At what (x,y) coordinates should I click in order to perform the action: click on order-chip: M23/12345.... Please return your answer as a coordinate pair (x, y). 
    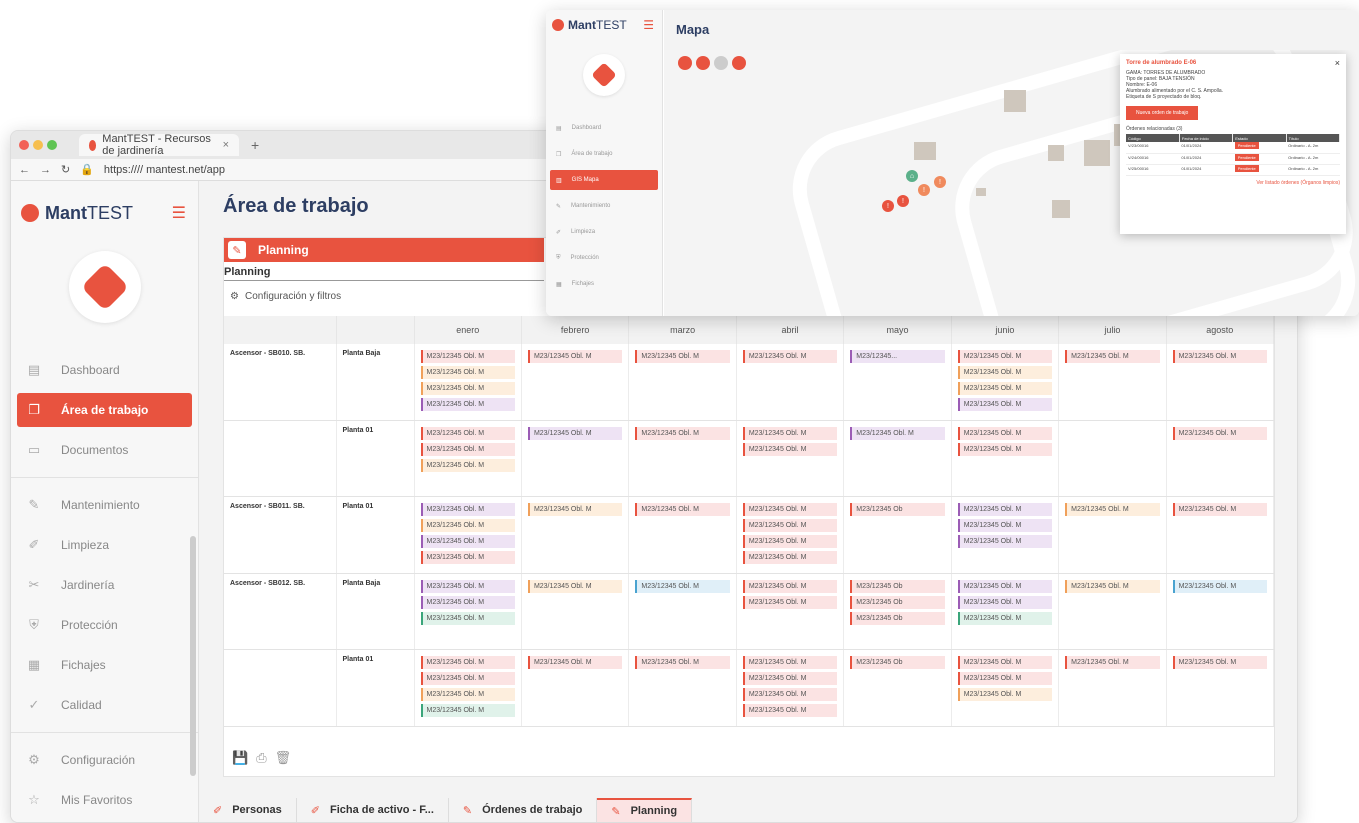
    Looking at the image, I should click on (897, 356).